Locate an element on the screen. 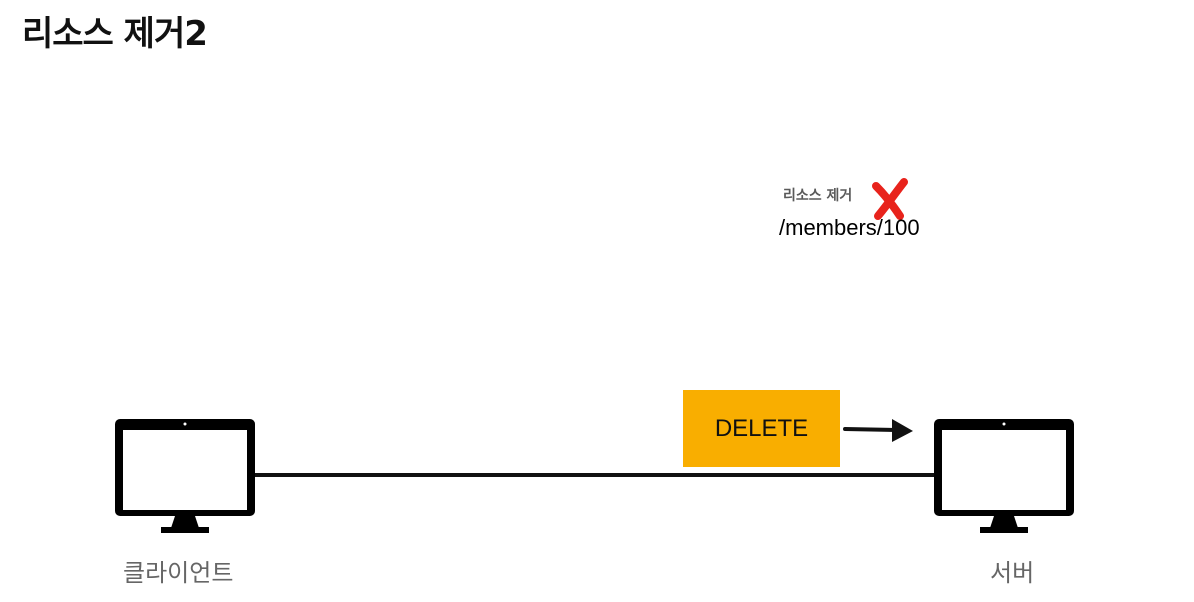 This screenshot has width=1194, height=602. delete-request-box: DELETE is located at coordinates (761, 428).